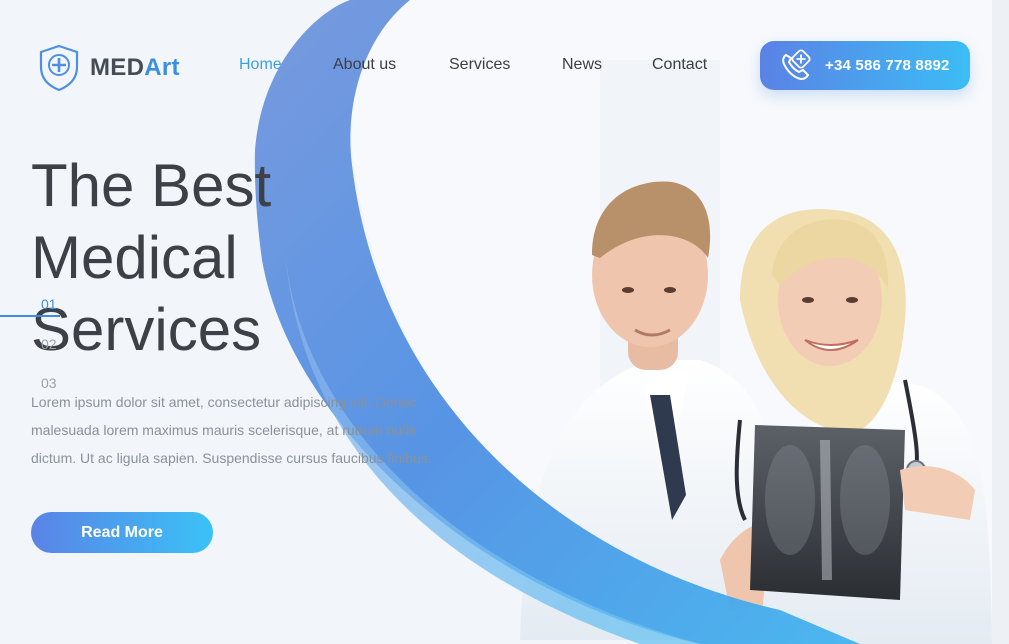 Image resolution: width=1009 pixels, height=644 pixels. I want to click on read-more-button: Read More, so click(122, 532).